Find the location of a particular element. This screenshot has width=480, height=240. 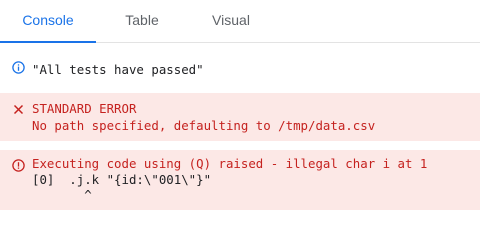

active-tab-indicator is located at coordinates (48, 42).